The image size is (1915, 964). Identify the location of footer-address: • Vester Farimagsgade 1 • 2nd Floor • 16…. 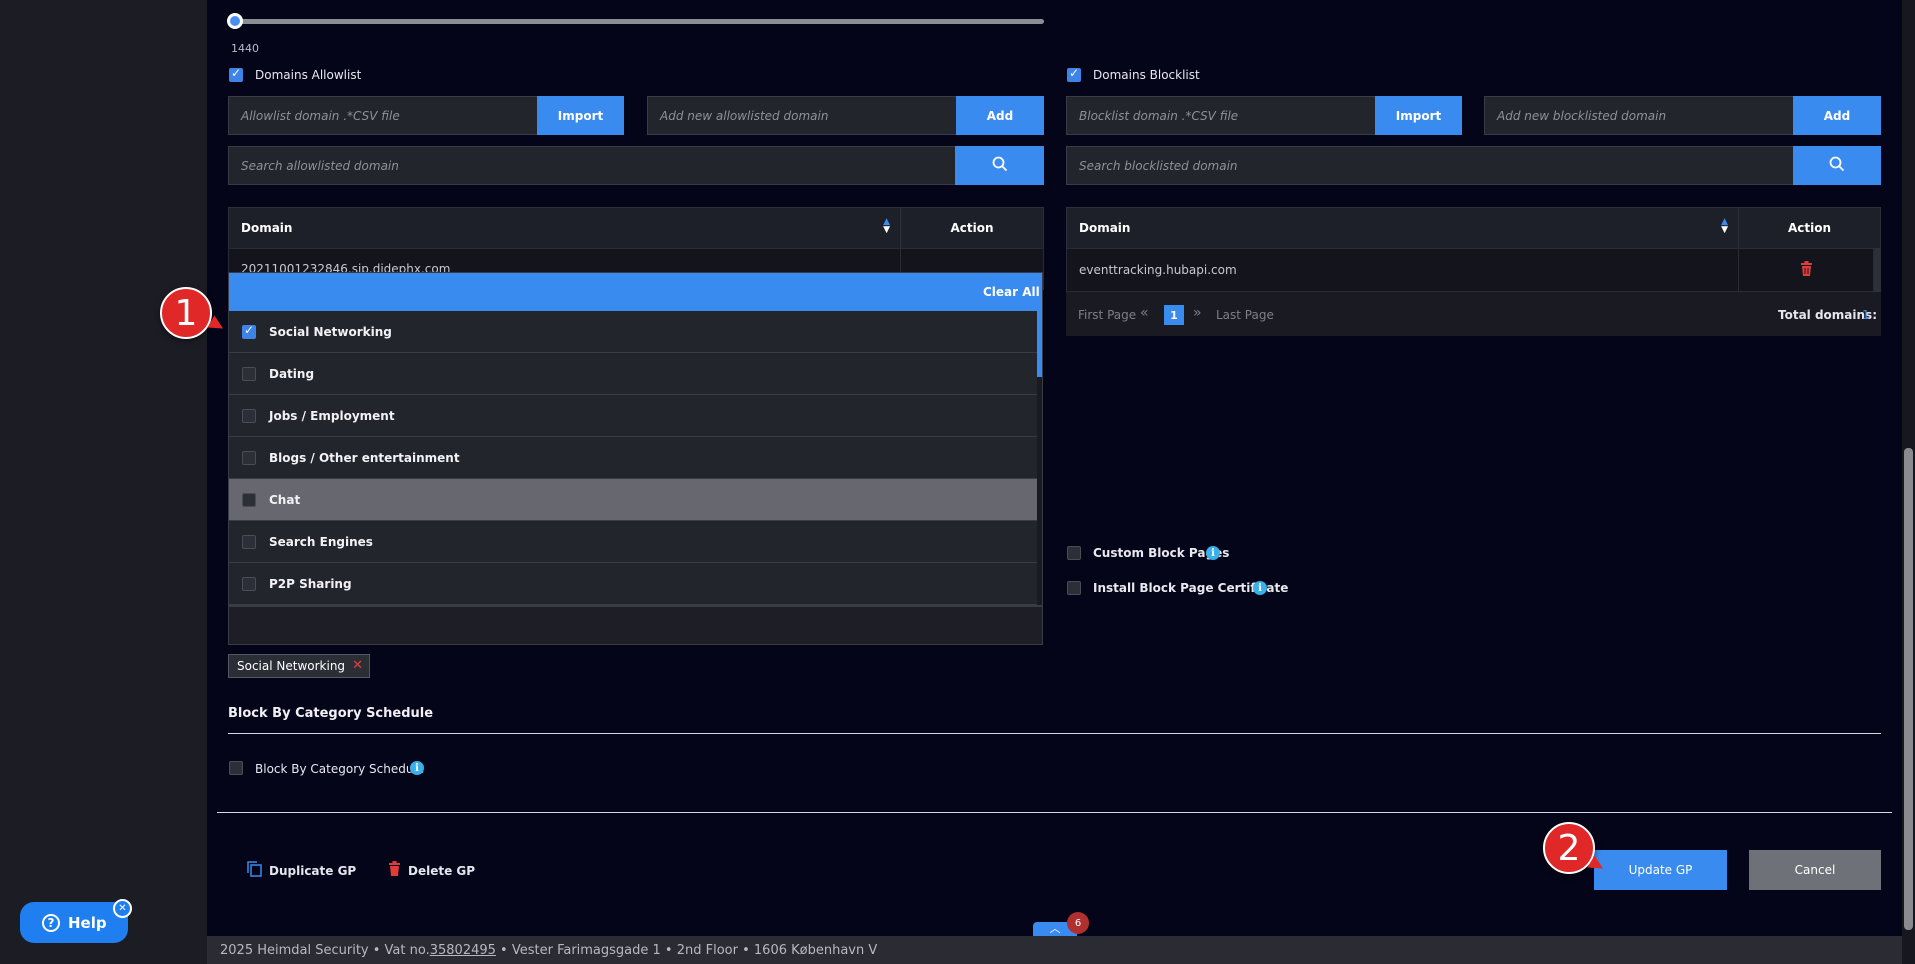
(686, 950).